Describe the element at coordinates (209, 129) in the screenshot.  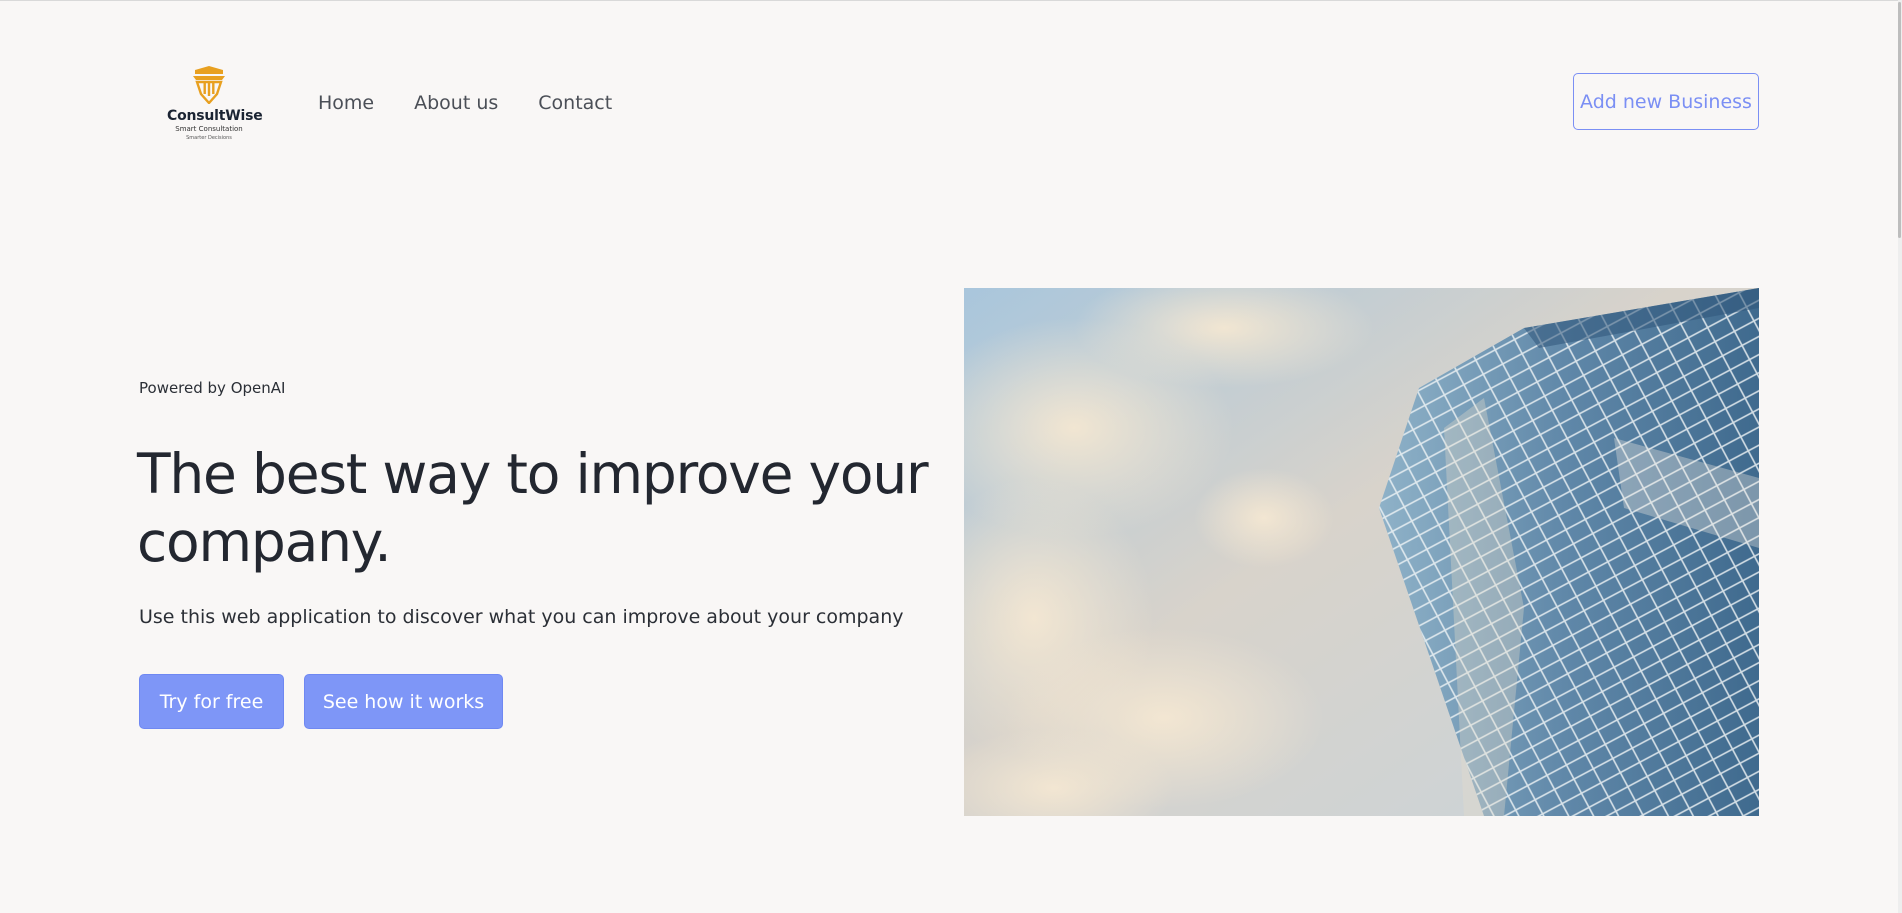
I see `logo-tagline: Smart Consultation` at that location.